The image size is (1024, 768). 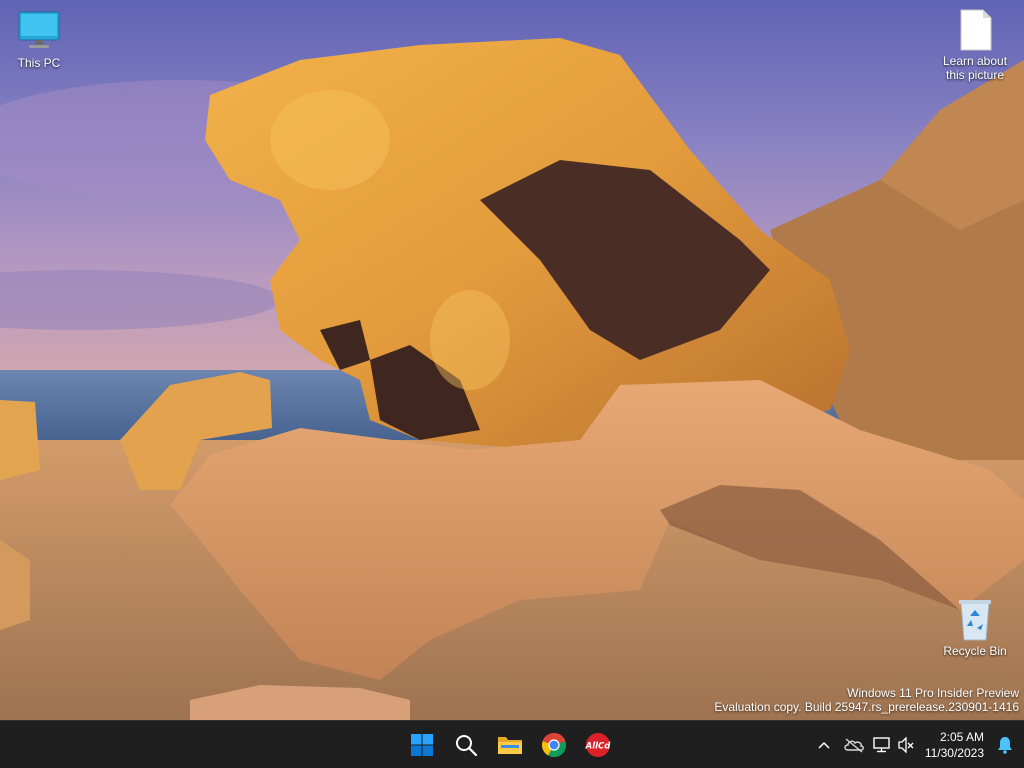 I want to click on chevron-up-icon, so click(x=824, y=745).